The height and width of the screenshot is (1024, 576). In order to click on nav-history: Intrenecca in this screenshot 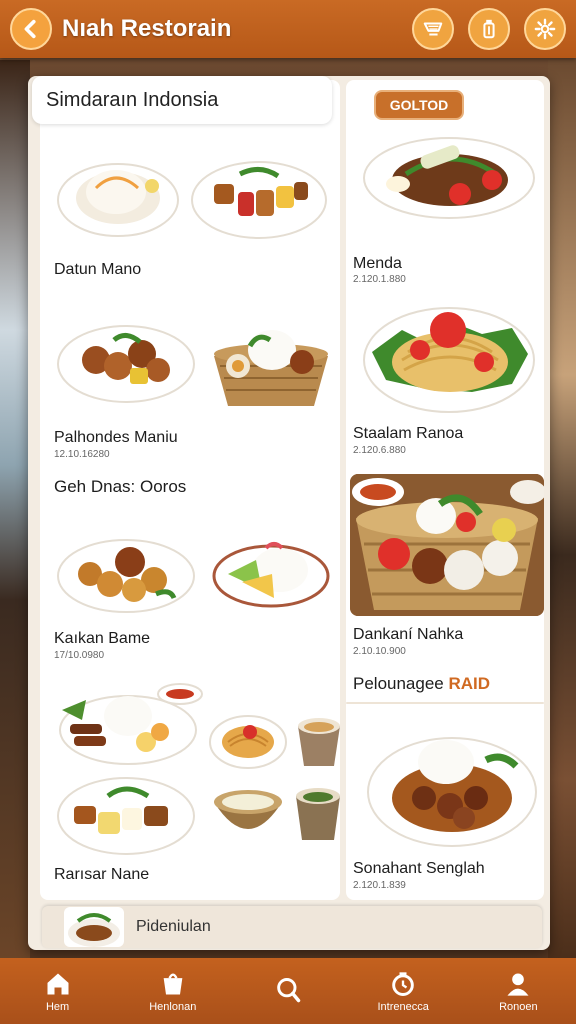, I will do `click(403, 991)`.